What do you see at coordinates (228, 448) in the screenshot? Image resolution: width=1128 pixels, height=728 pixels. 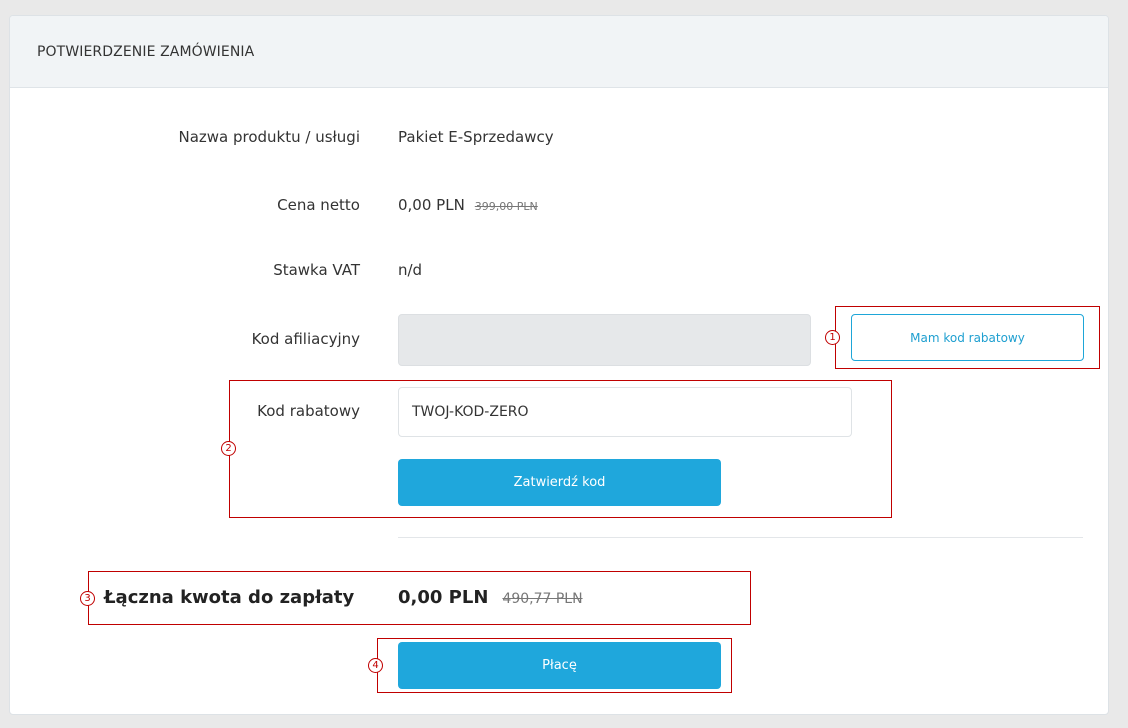 I see `annotation-marker-2: 2` at bounding box center [228, 448].